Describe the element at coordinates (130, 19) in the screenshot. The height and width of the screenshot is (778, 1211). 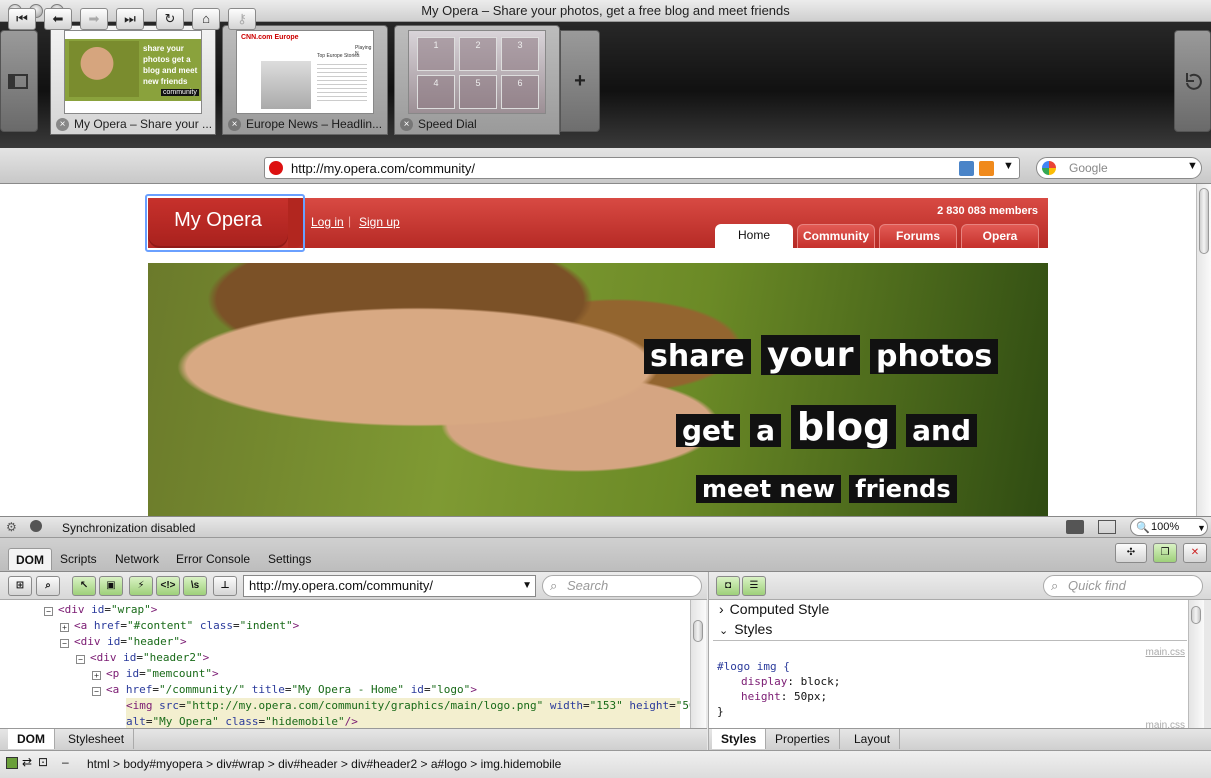
I see `fast-forward-button: ⏭` at that location.